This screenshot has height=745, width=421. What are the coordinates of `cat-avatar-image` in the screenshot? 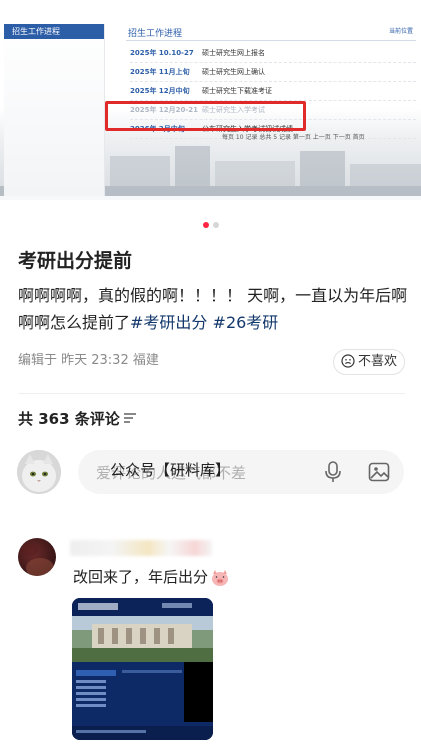 It's located at (39, 472).